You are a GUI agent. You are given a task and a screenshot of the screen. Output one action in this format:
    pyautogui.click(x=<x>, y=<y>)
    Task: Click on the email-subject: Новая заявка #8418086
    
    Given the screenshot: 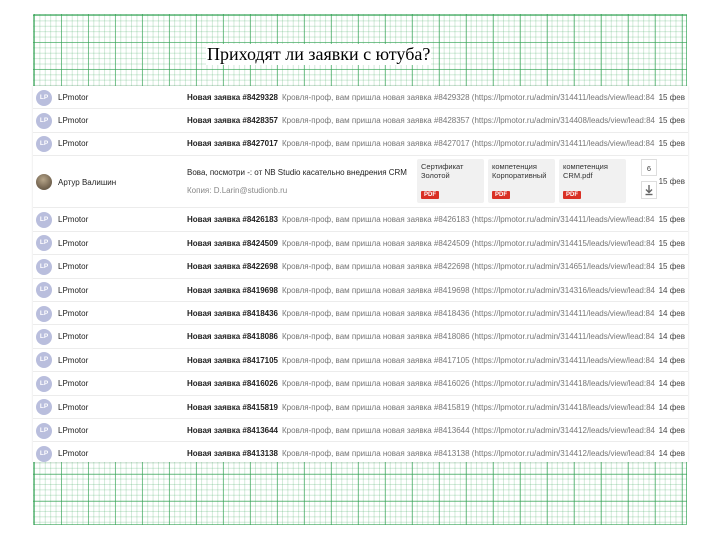 What is the action you would take?
    pyautogui.click(x=232, y=337)
    